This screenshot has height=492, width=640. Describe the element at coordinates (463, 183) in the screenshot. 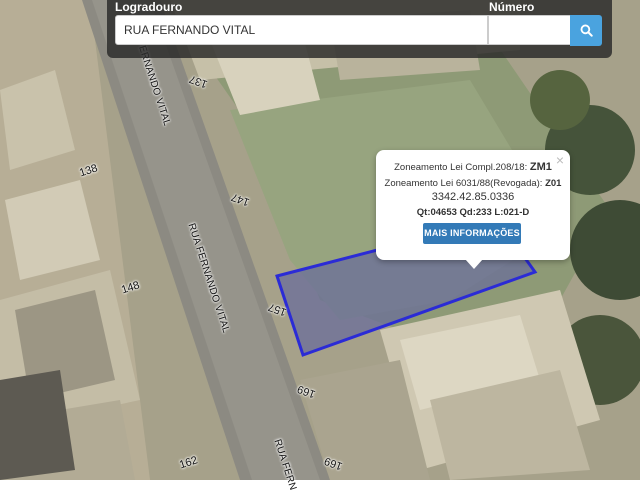

I see `zoning-old-label: Zoneamento Lei 6031/88(Revogada):` at that location.